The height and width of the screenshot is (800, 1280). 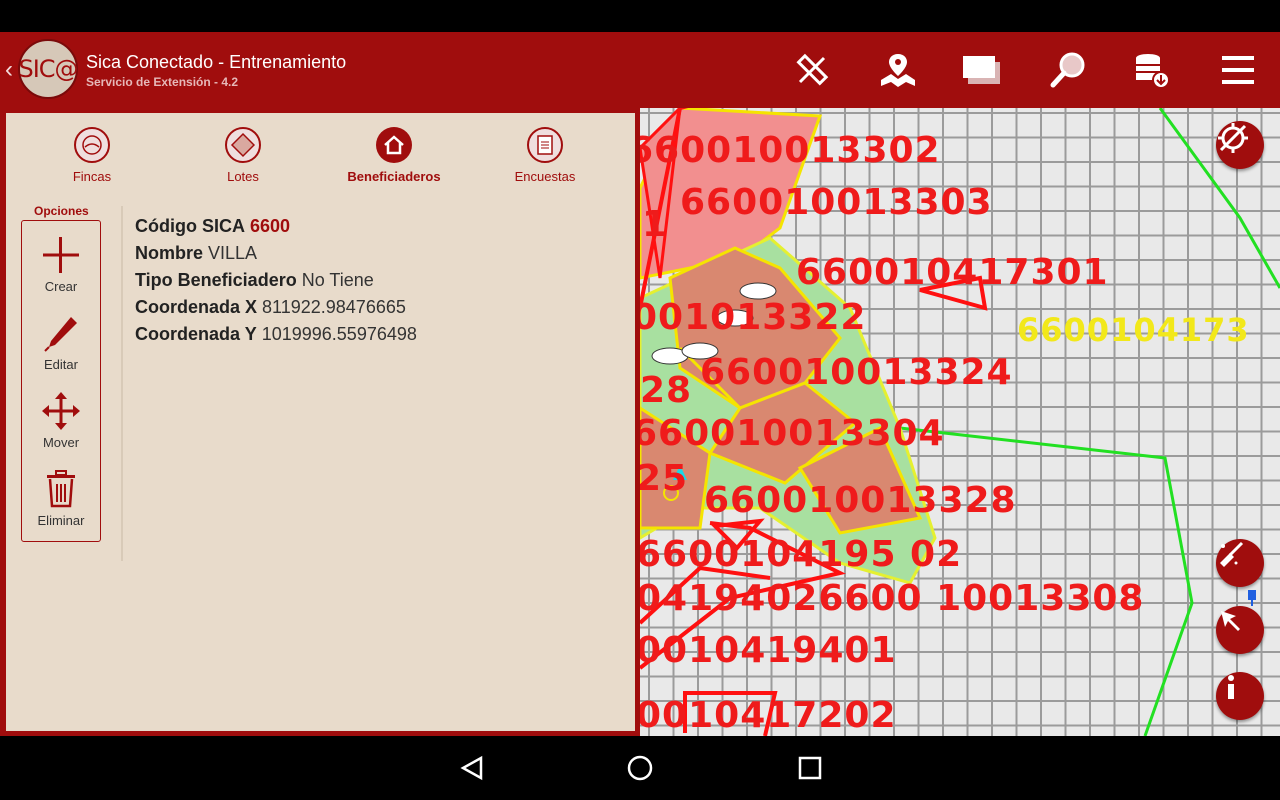 What do you see at coordinates (233, 253) in the screenshot?
I see `nombre-value: VILLA` at bounding box center [233, 253].